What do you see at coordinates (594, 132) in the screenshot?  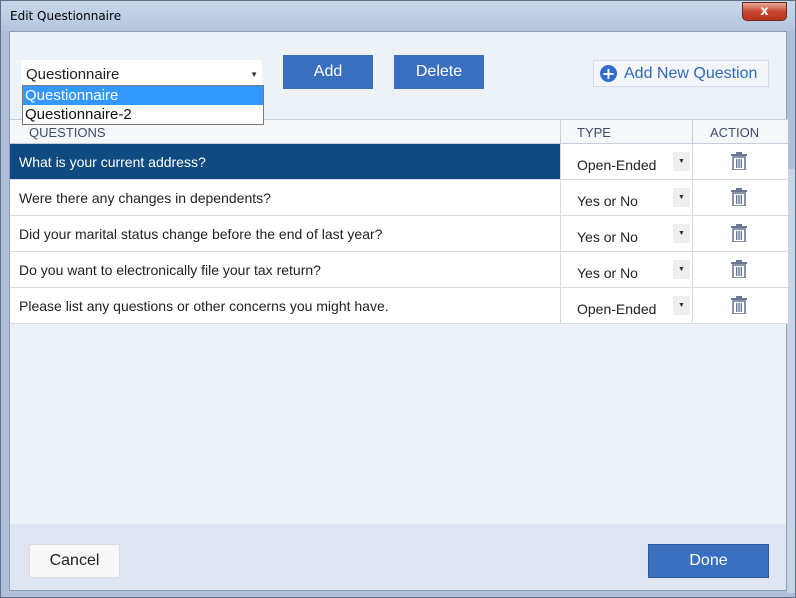 I see `header-type: TYPE` at bounding box center [594, 132].